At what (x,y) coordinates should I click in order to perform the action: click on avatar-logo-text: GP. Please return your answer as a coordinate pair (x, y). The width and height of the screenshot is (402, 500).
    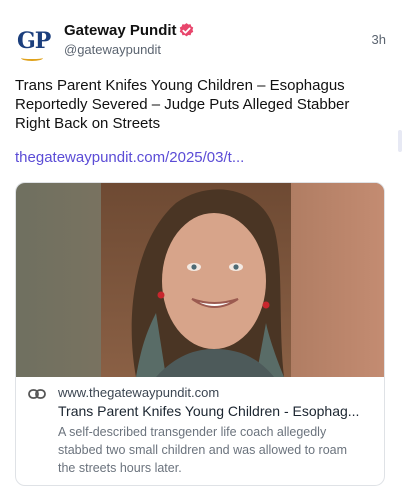
    Looking at the image, I should click on (34, 41).